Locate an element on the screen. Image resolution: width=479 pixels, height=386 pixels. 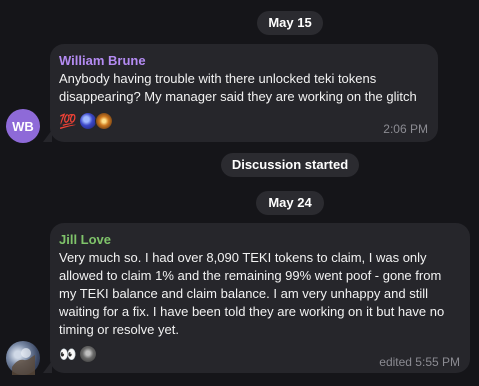
reactions-bar: 👀 is located at coordinates (78, 354).